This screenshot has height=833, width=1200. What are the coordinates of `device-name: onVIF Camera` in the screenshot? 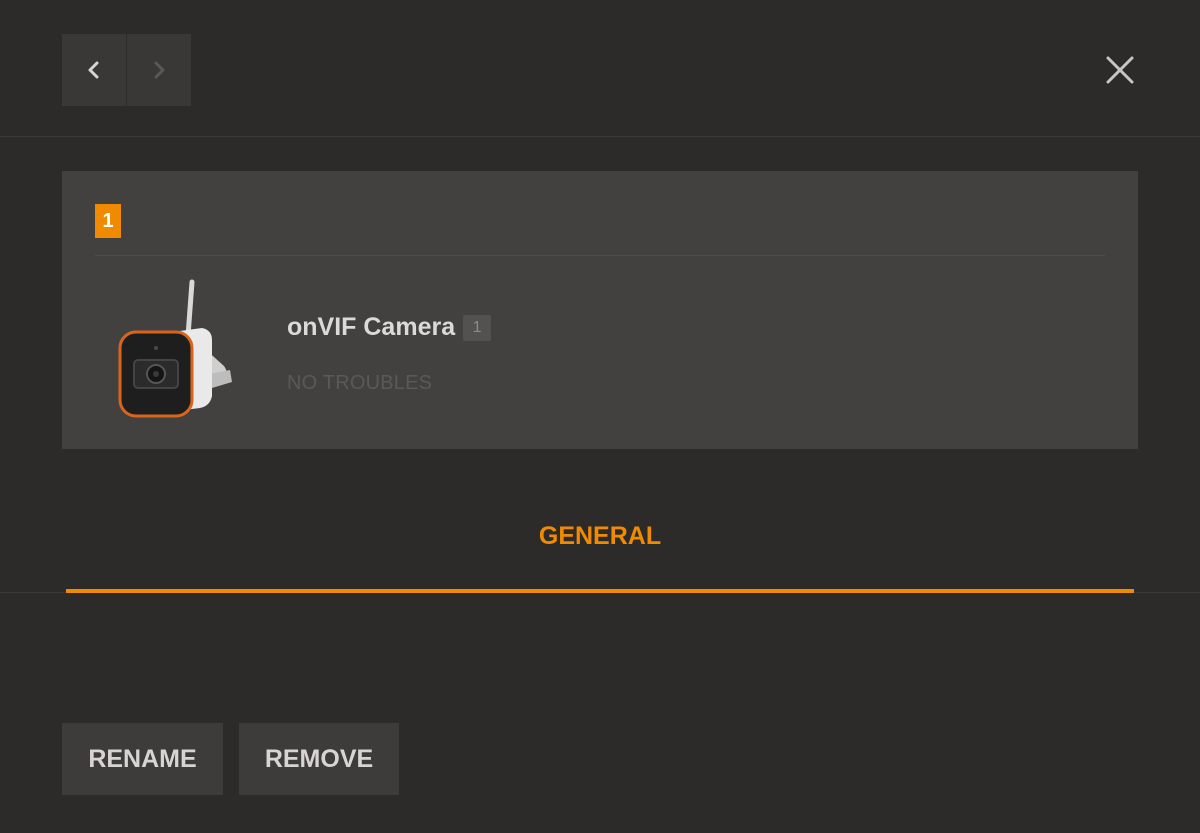 It's located at (371, 327).